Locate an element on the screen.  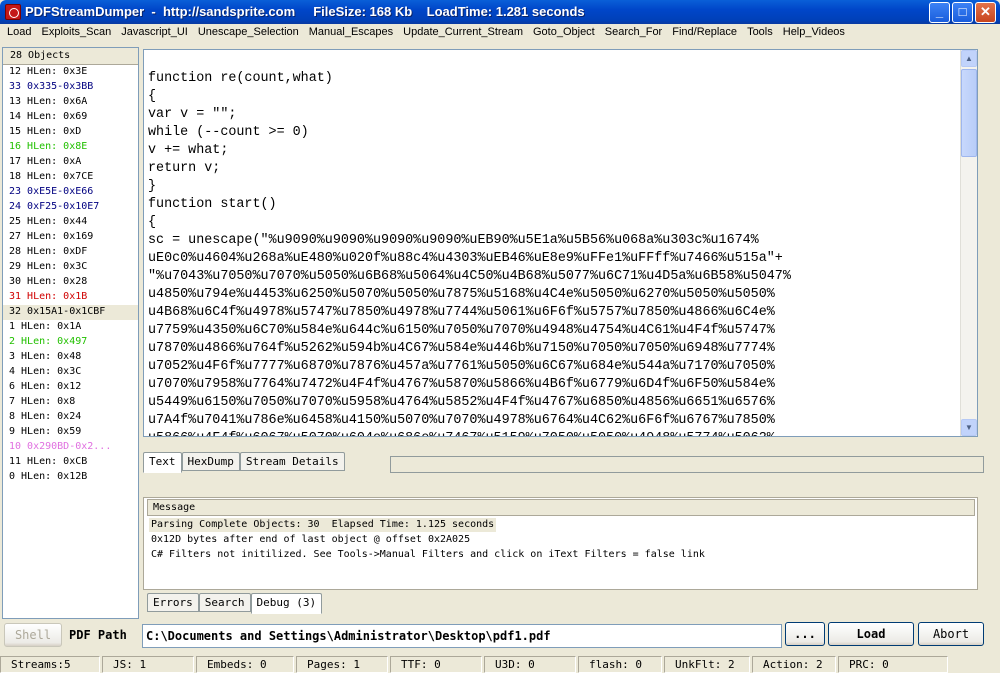
scroll-up-icon: ▲ is located at coordinates (969, 58).